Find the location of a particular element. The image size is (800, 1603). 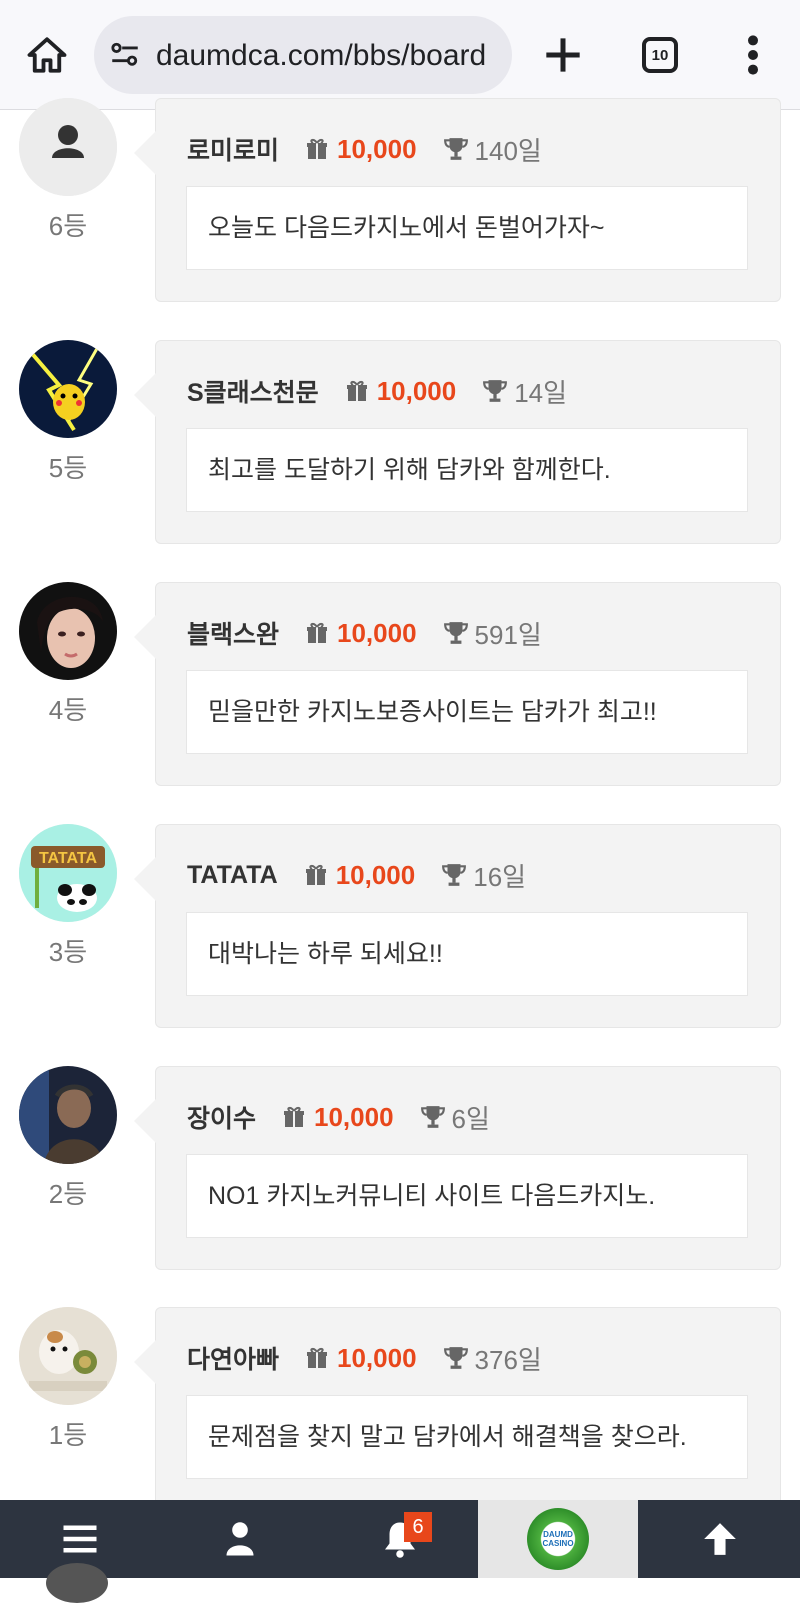

comment-message: 최고를 도달하기 위해 담카와 함께한다. is located at coordinates (467, 470).